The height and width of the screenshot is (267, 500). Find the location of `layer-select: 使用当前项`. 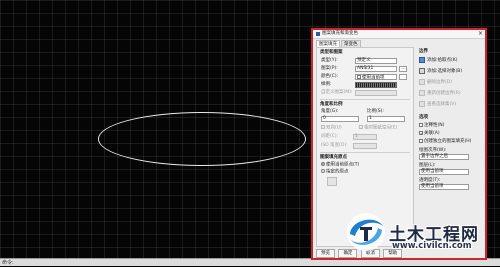

layer-select: 使用当前项 is located at coordinates (444, 172).